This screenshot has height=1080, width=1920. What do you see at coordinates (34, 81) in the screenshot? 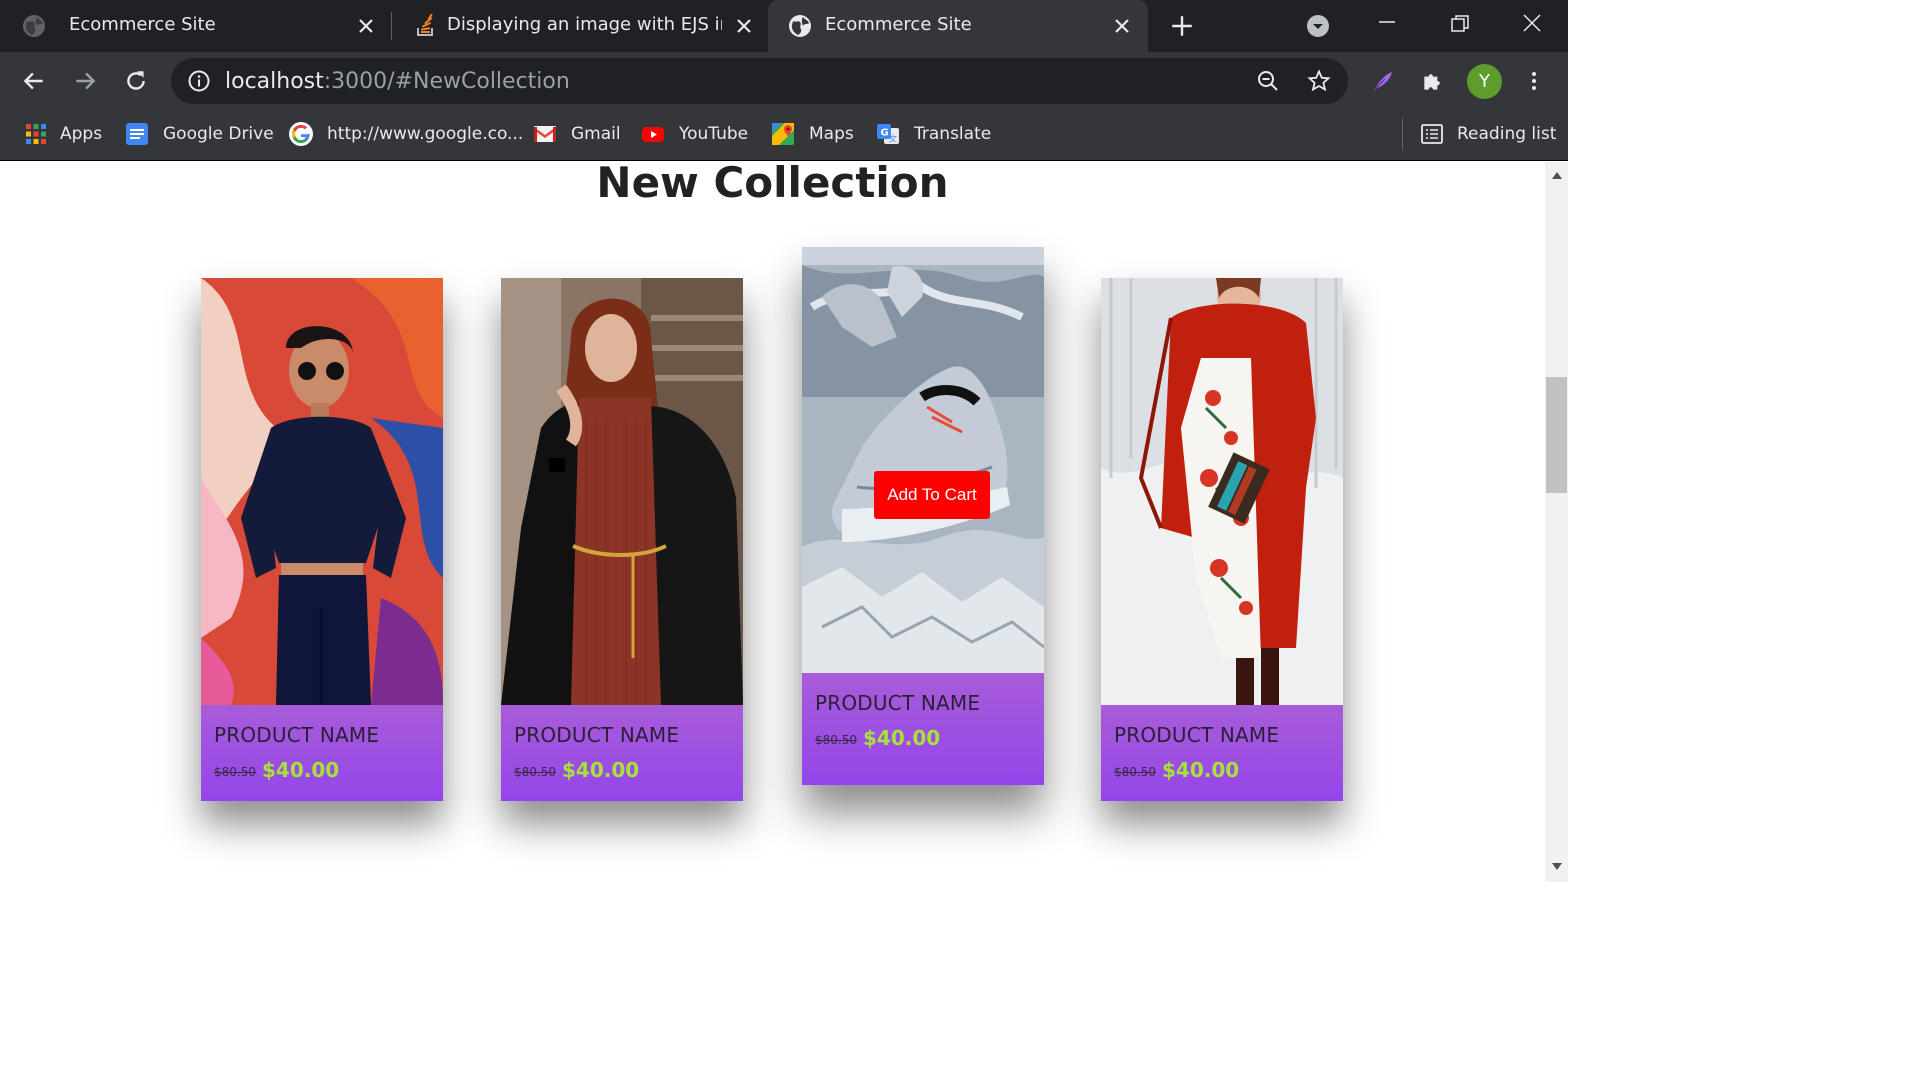
I see `back-arrow-icon` at bounding box center [34, 81].